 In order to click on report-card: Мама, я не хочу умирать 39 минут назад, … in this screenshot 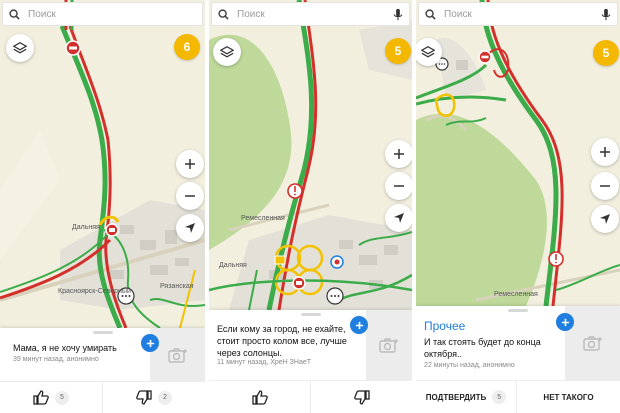, I will do `click(102, 354)`.